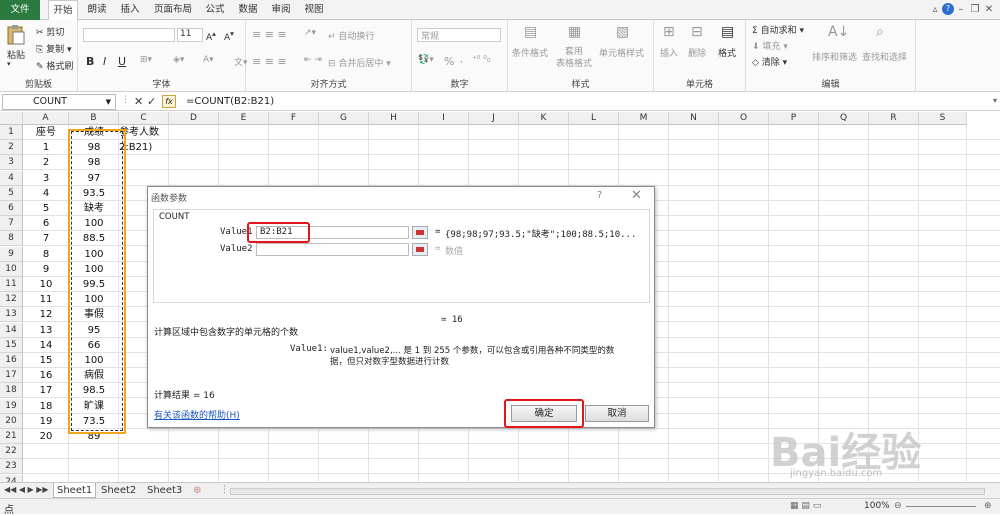  What do you see at coordinates (697, 32) in the screenshot?
I see `delete-cells-icon: ⊟` at bounding box center [697, 32].